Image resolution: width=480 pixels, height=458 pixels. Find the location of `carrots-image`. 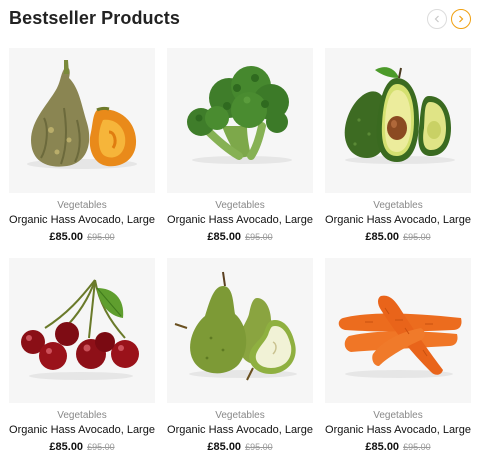

carrots-image is located at coordinates (400, 336).